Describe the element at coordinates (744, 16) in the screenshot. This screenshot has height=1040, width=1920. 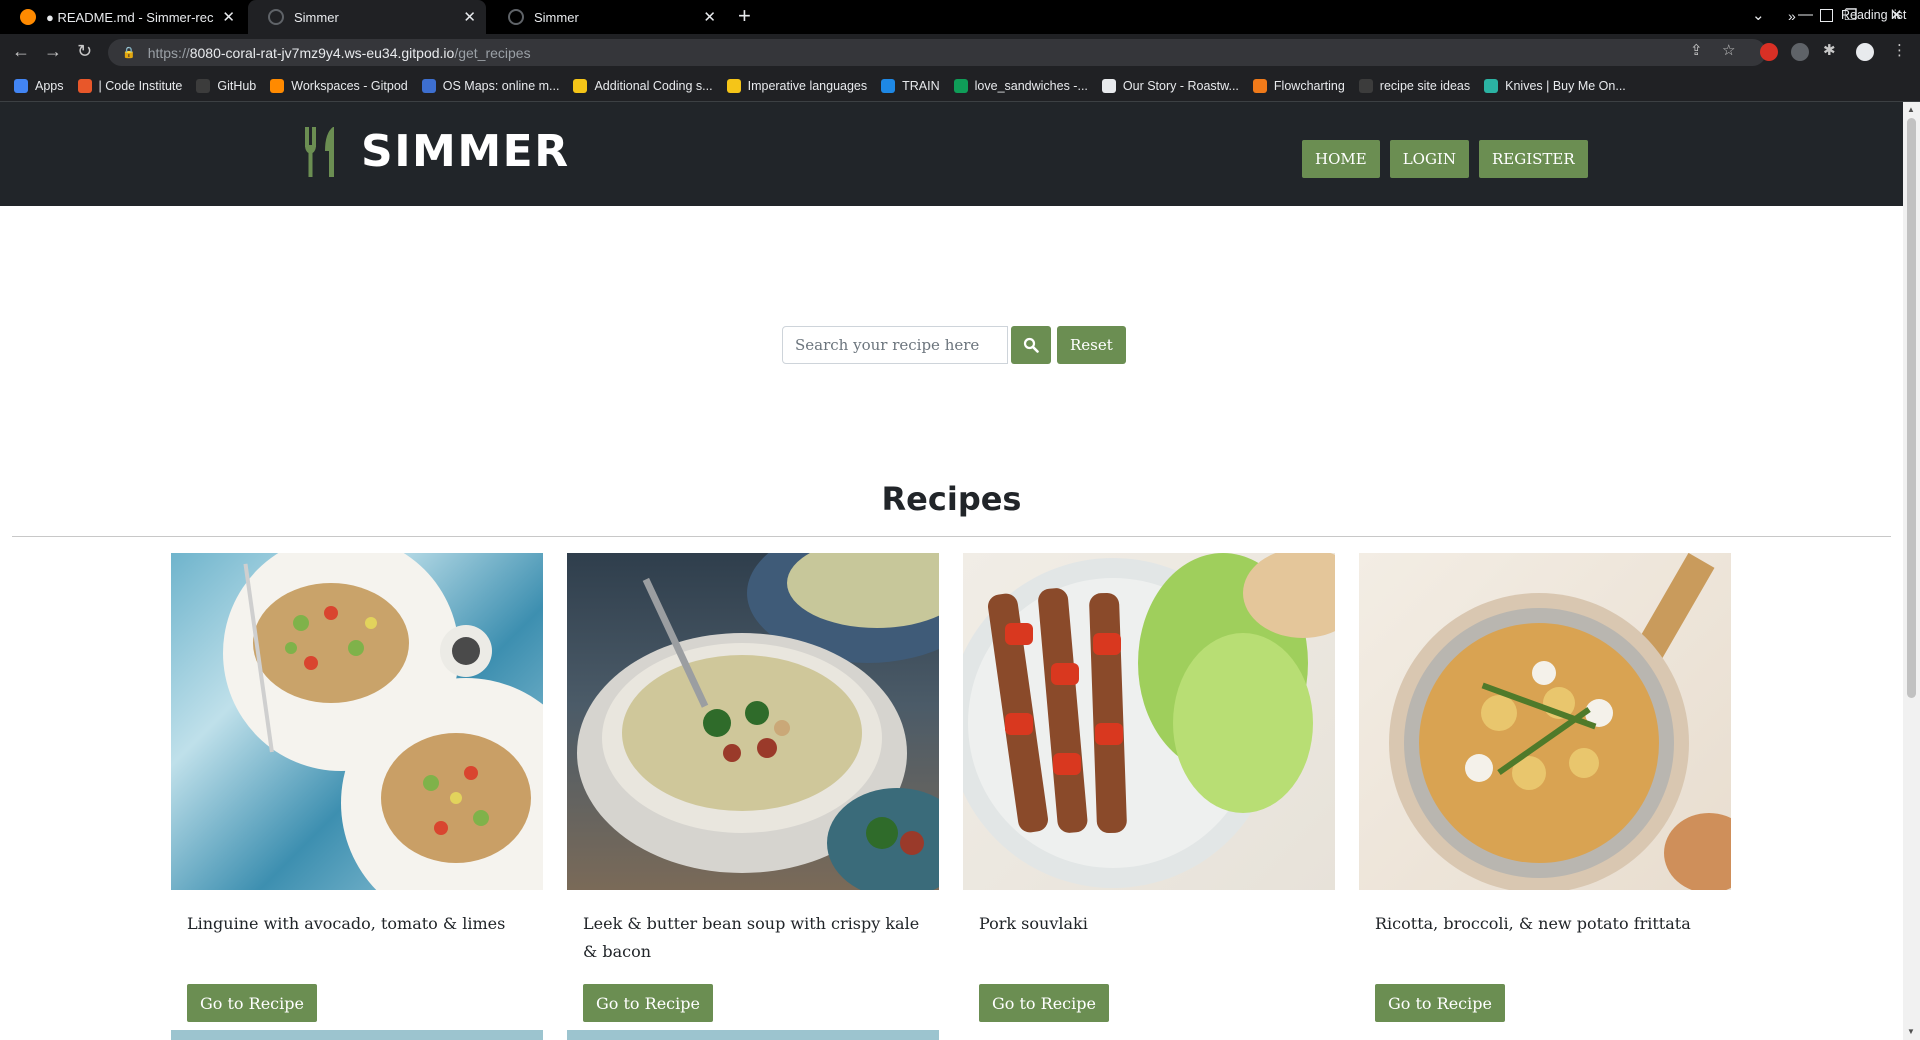
I see `new-tab-icon: +` at that location.